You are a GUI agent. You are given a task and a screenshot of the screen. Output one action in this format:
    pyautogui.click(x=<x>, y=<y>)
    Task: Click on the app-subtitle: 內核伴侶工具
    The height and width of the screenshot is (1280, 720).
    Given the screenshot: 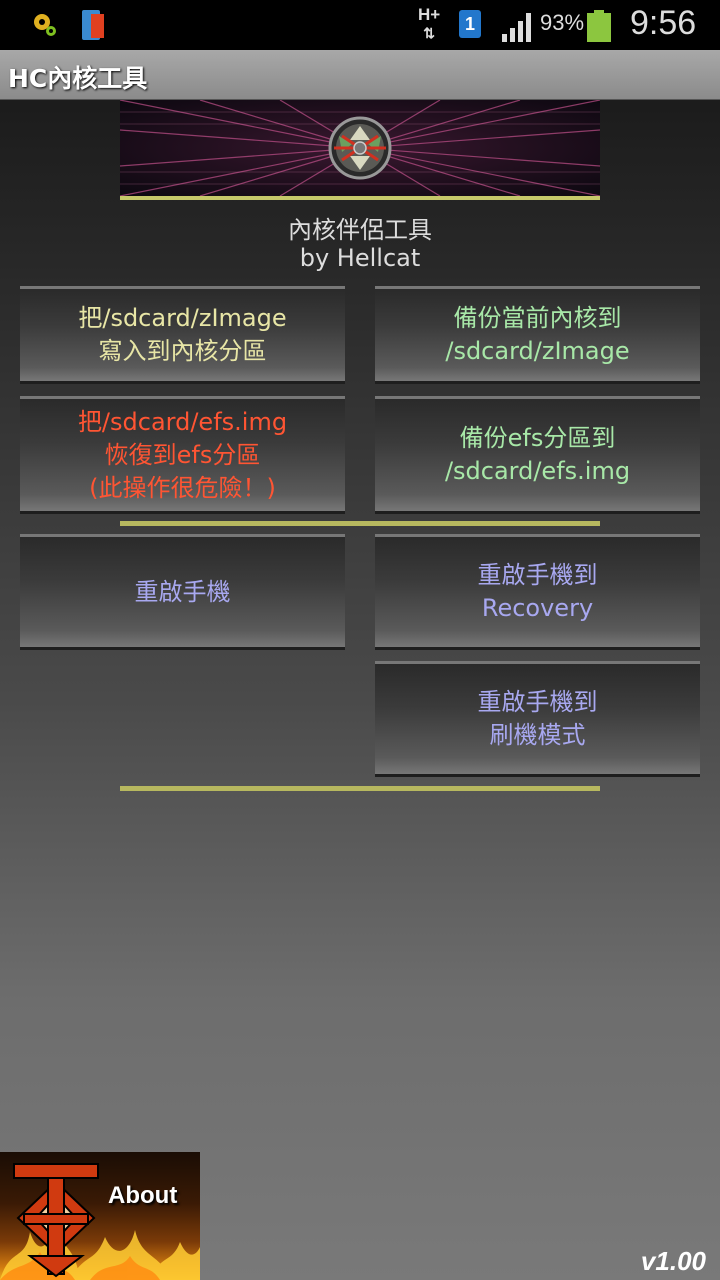 What is the action you would take?
    pyautogui.click(x=360, y=230)
    